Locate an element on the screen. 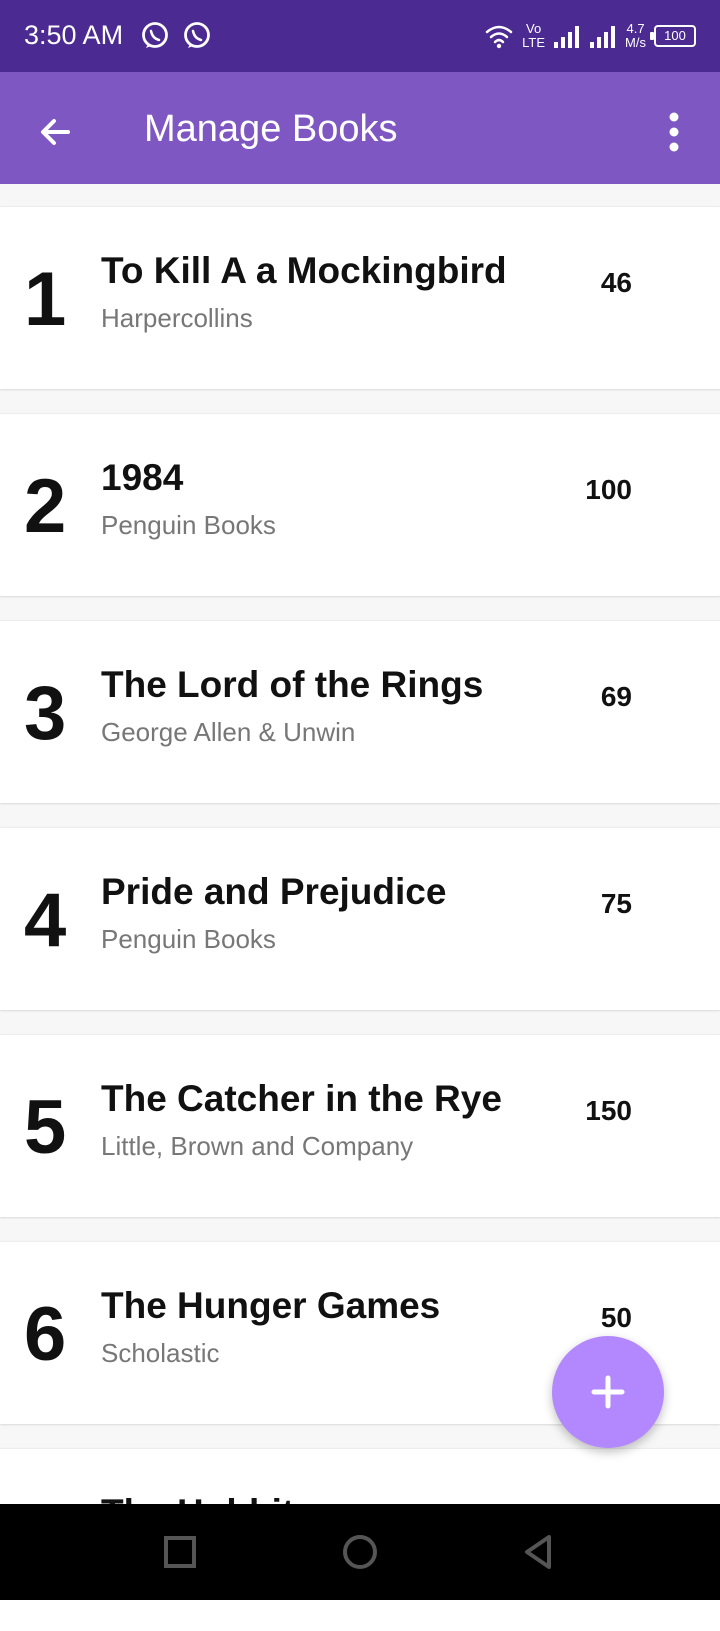  book-publisher: George Allen & Unwin is located at coordinates (228, 732).